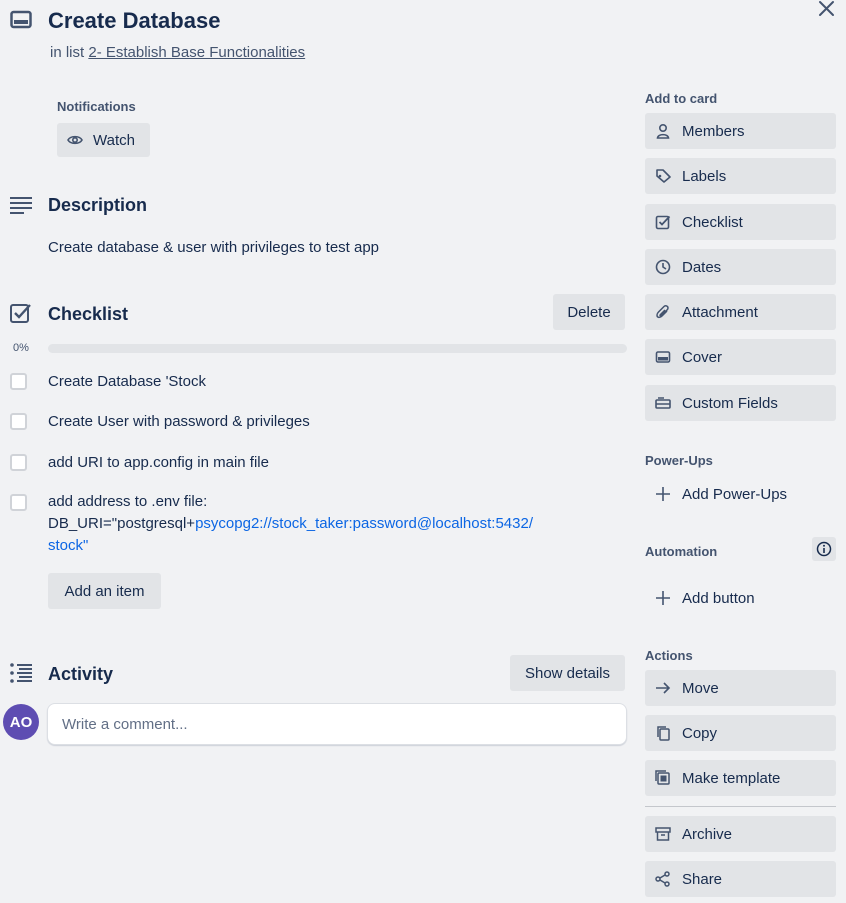 The height and width of the screenshot is (903, 846). Describe the element at coordinates (702, 879) in the screenshot. I see `share-label: Share` at that location.